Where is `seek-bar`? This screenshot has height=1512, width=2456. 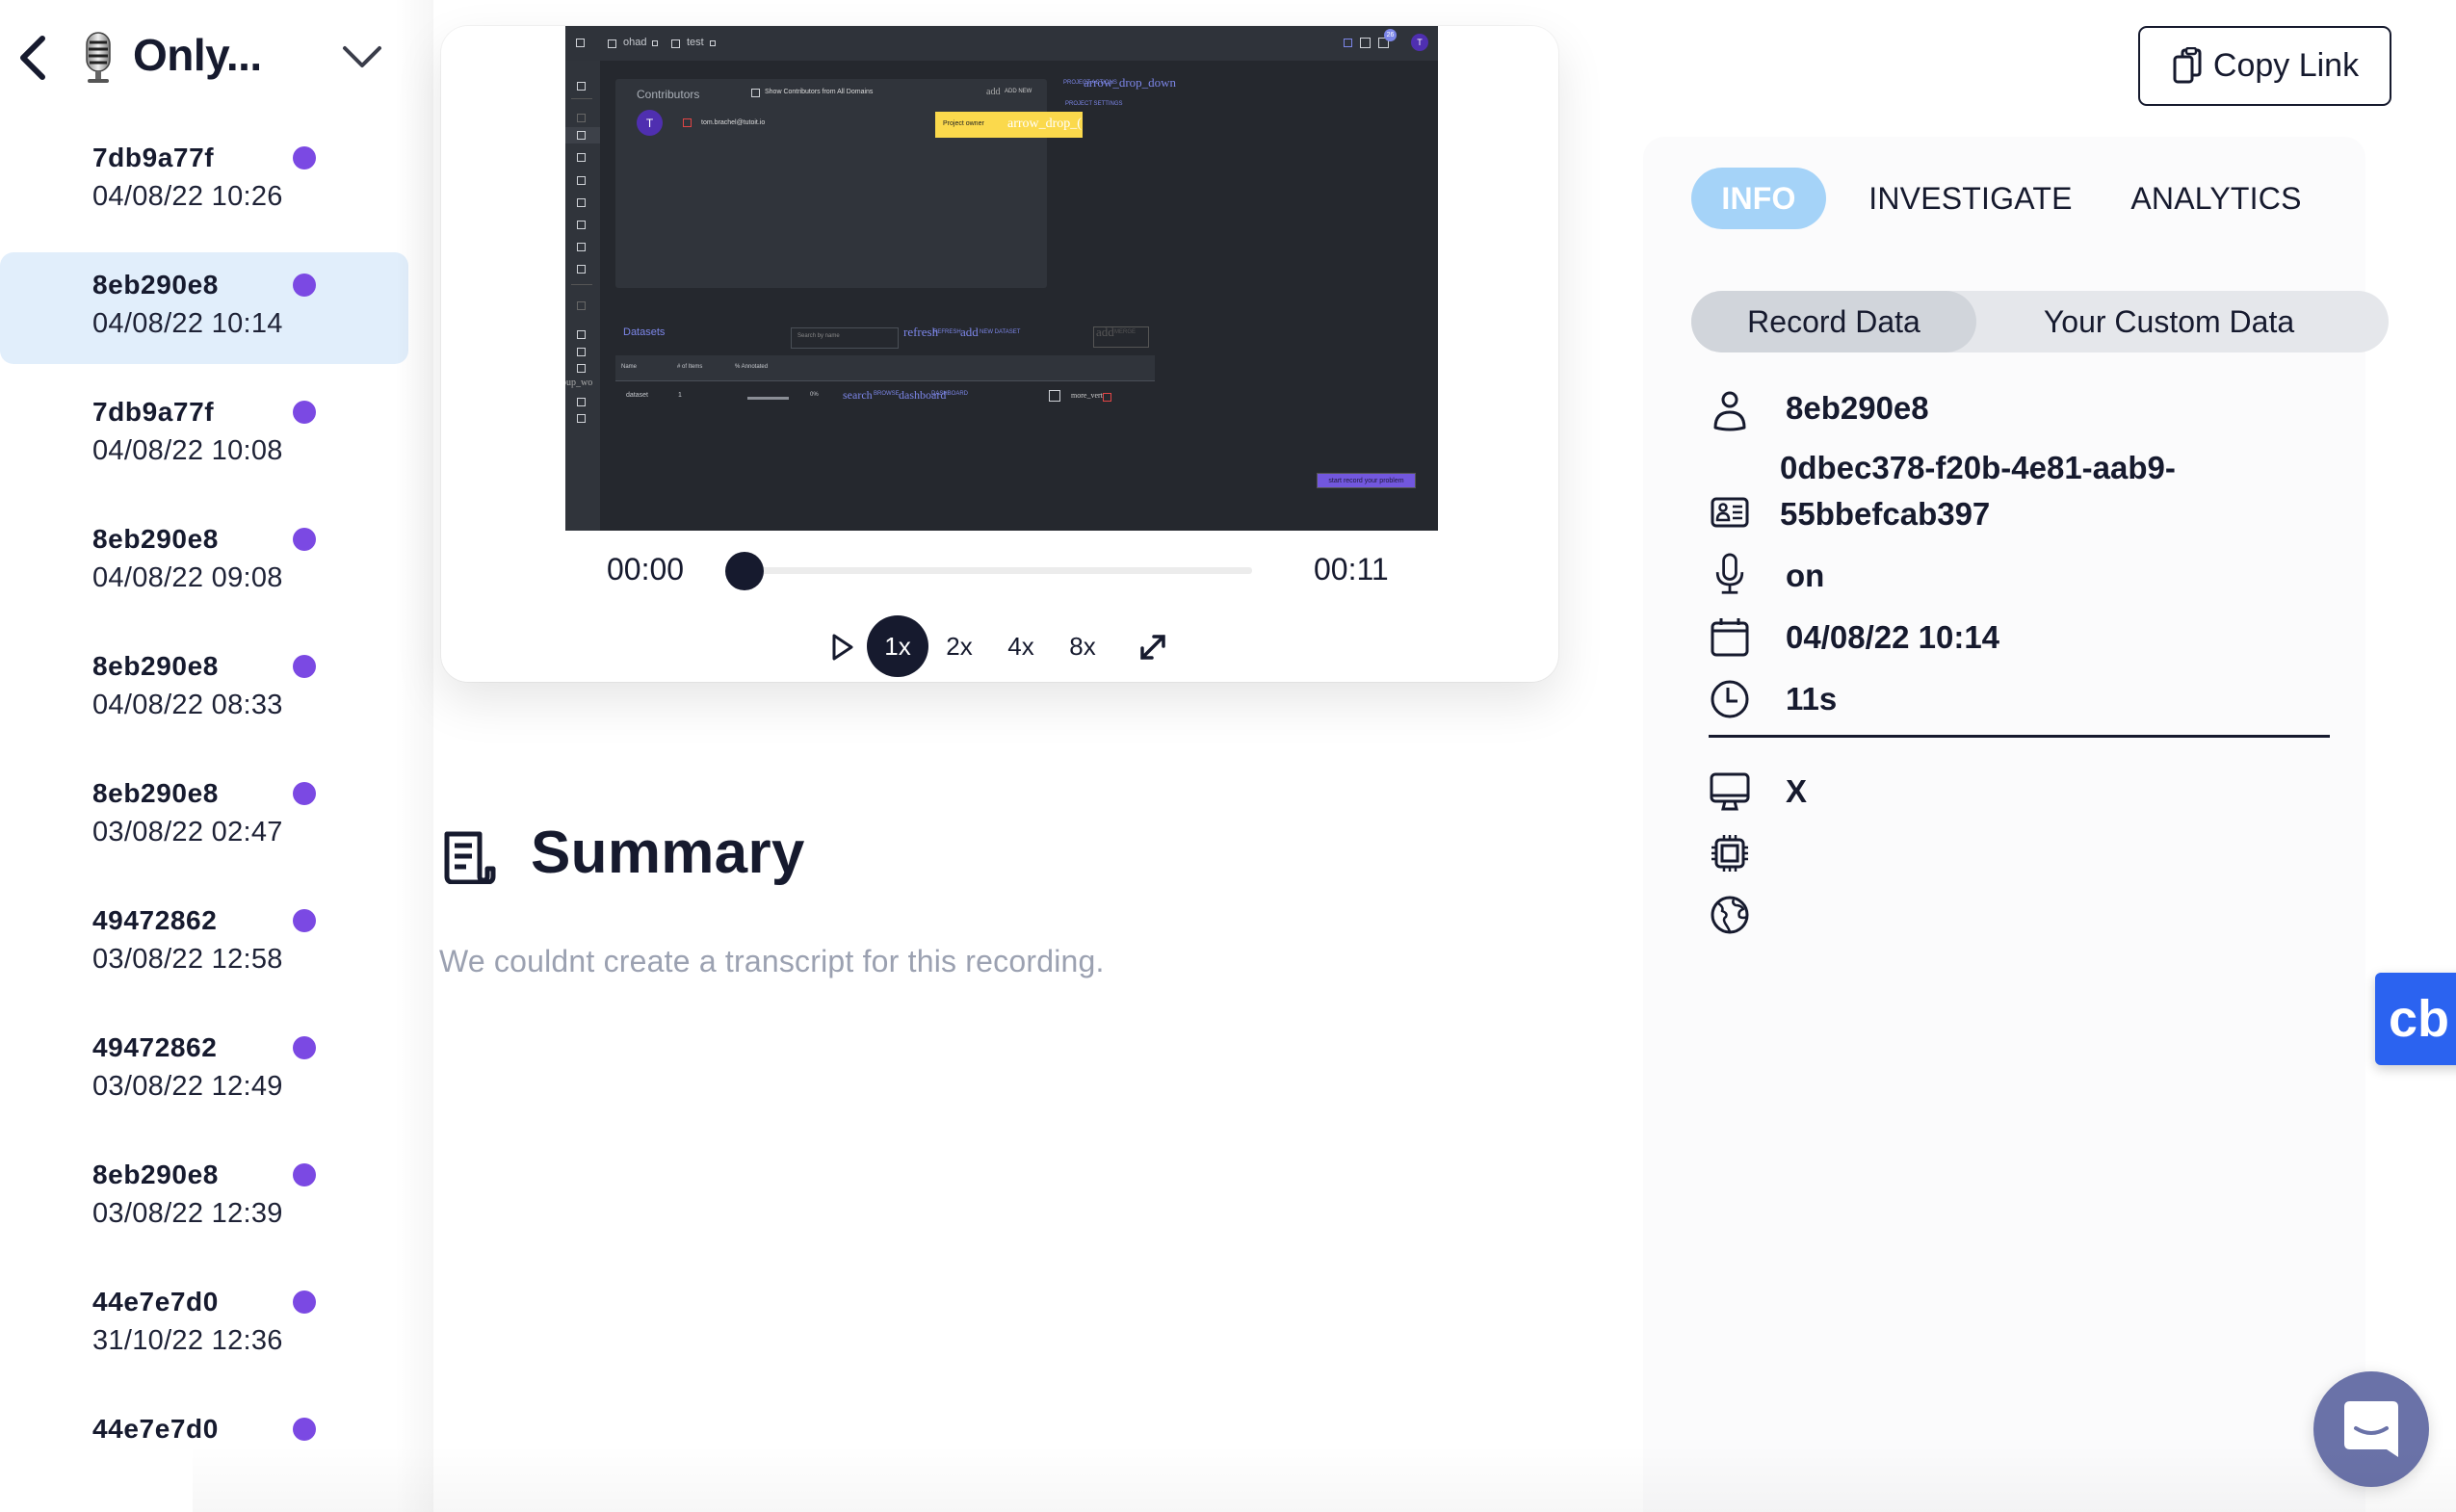
seek-bar is located at coordinates (998, 570).